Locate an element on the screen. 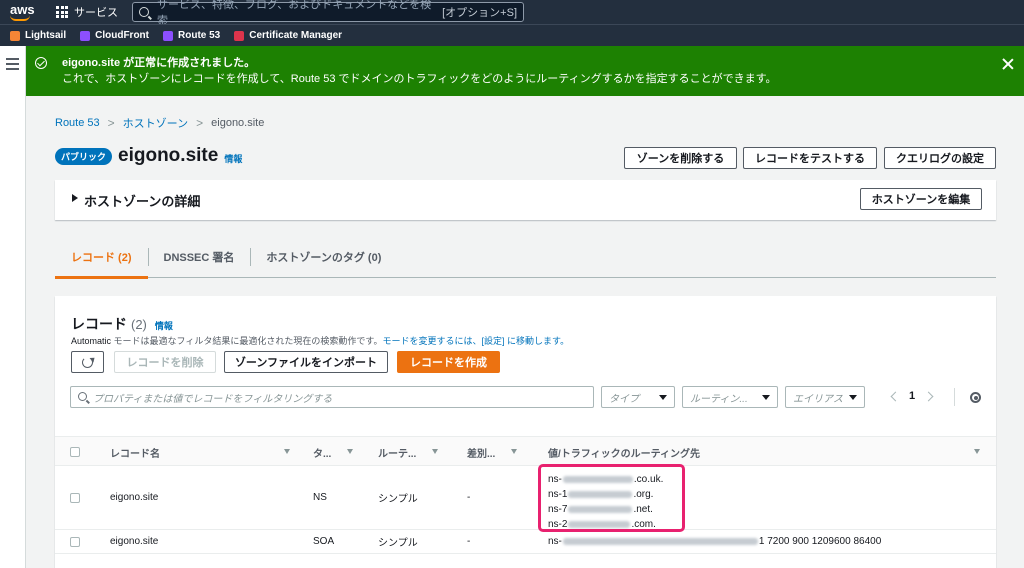  services-menu: サービス is located at coordinates (87, 12).